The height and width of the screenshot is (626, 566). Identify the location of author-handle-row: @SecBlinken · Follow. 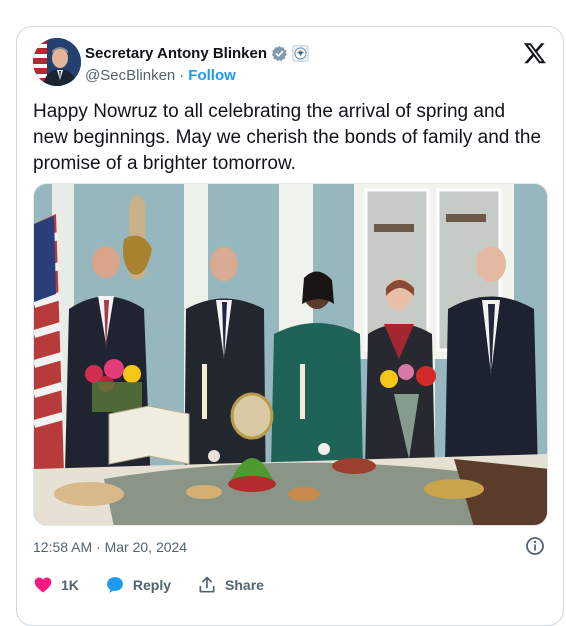
(160, 75).